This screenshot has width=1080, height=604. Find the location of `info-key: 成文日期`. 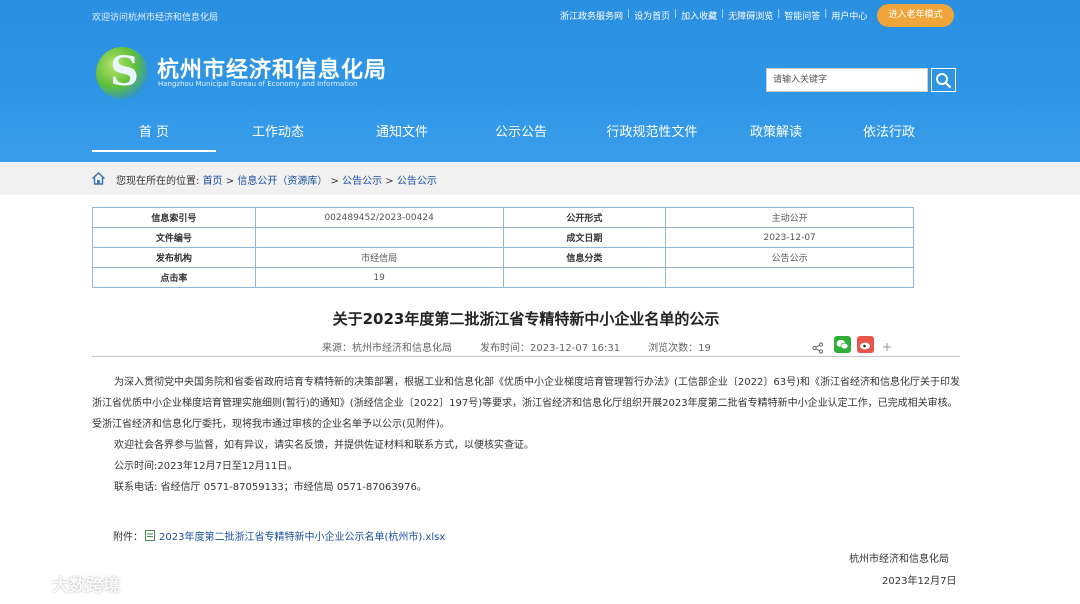

info-key: 成文日期 is located at coordinates (584, 237).